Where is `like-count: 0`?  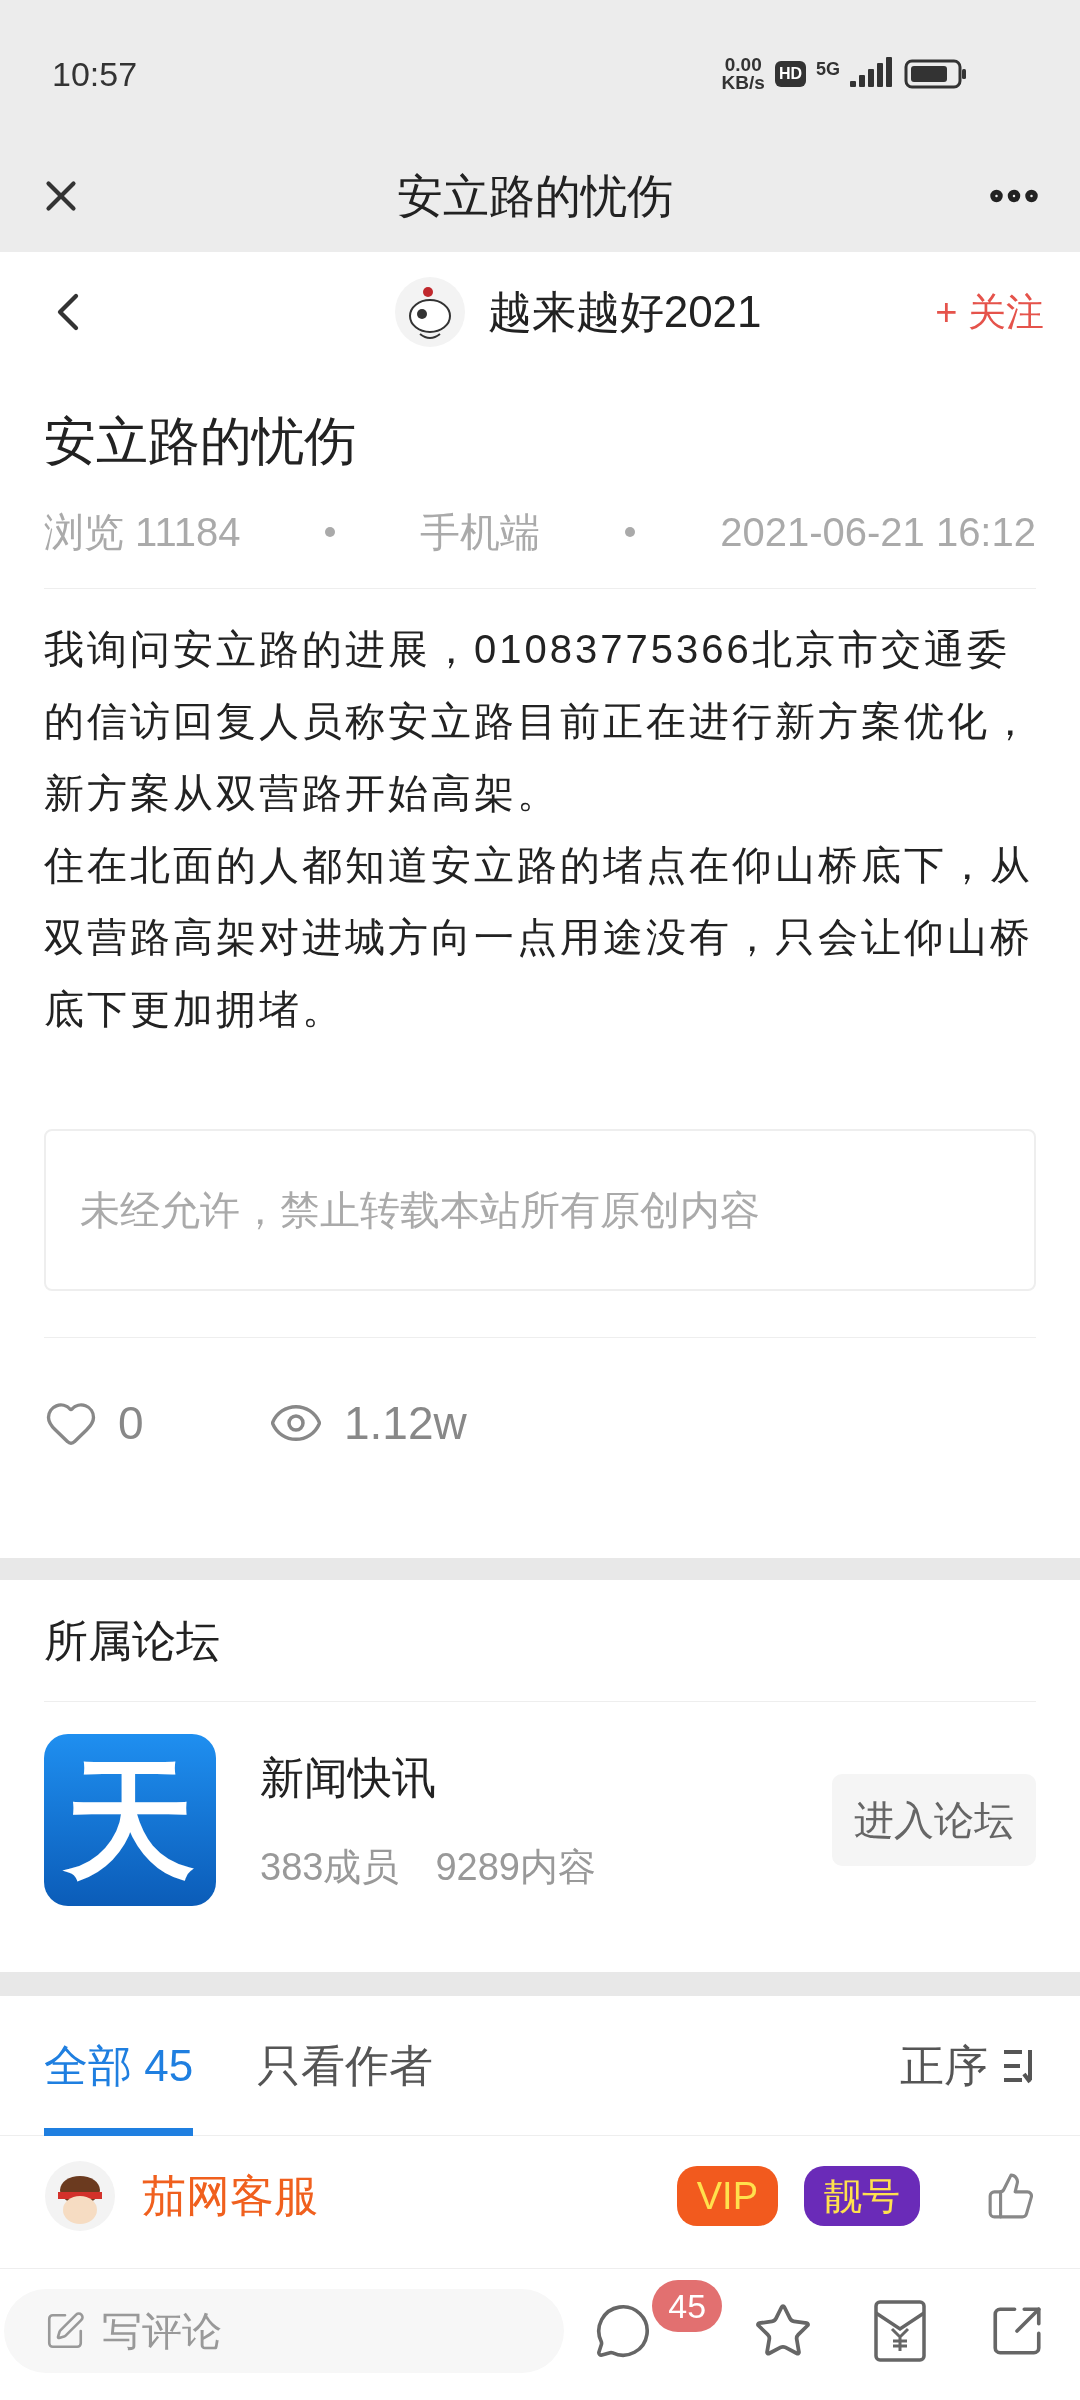 like-count: 0 is located at coordinates (131, 1423).